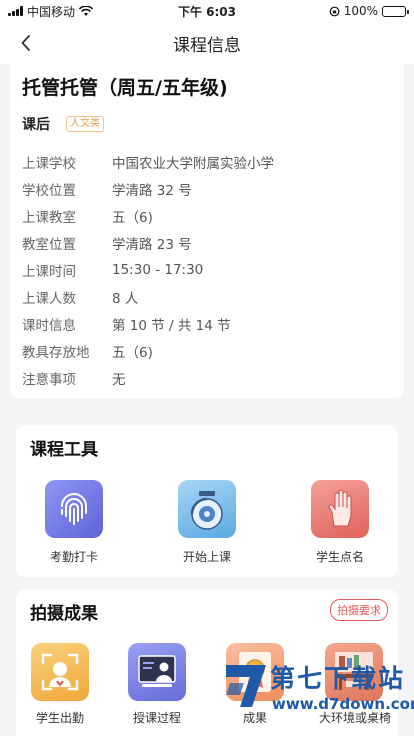 This screenshot has height=736, width=414. What do you see at coordinates (73, 557) in the screenshot?
I see `tool-label: 考勤打卡` at bounding box center [73, 557].